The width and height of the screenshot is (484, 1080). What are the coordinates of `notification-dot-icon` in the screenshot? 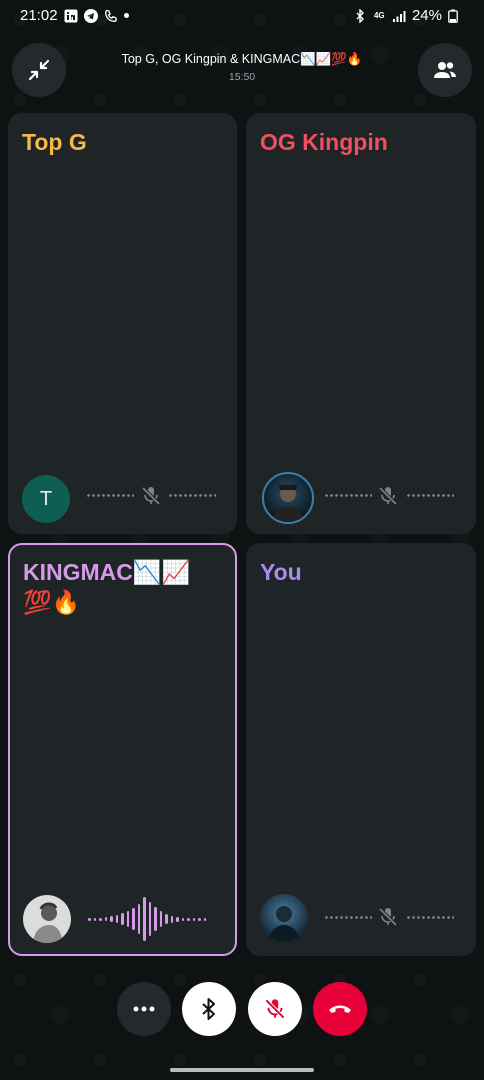 It's located at (126, 15).